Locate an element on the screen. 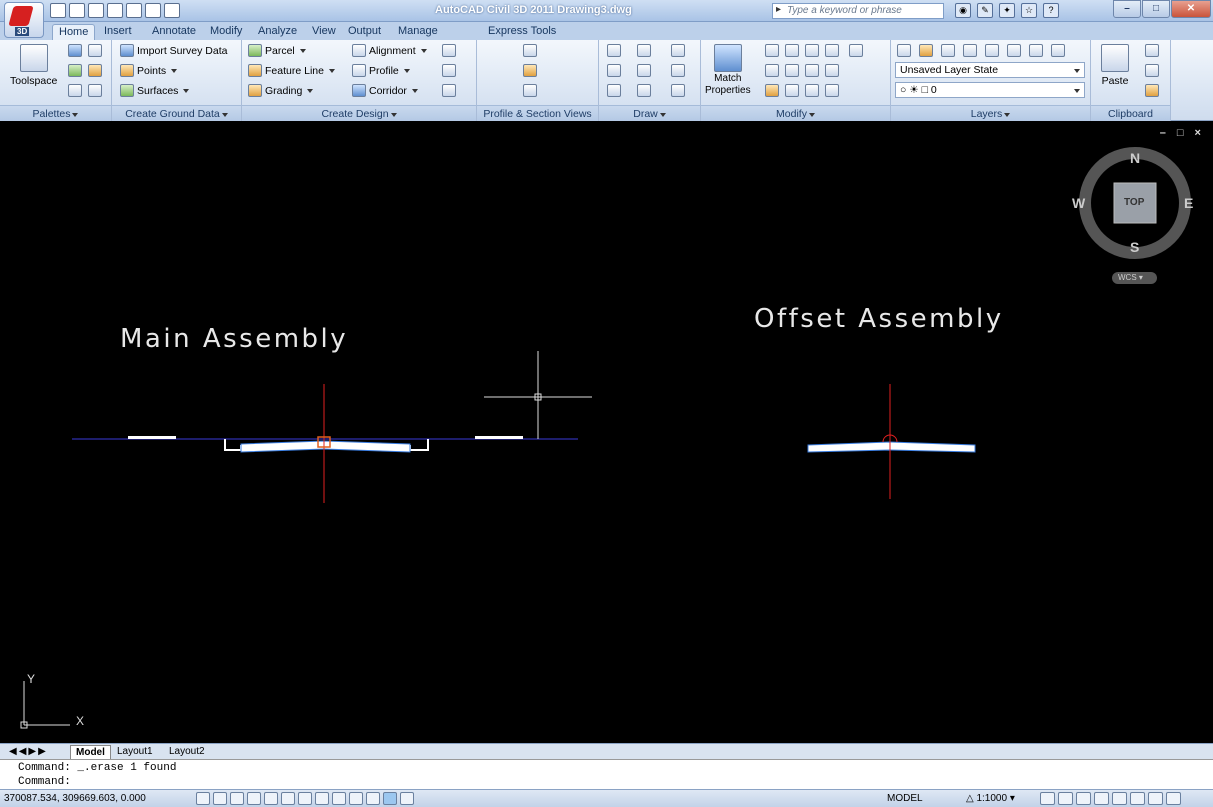 Image resolution: width=1213 pixels, height=807 pixels. panel-title-profile-section: Profile & Section Views is located at coordinates (537, 113).